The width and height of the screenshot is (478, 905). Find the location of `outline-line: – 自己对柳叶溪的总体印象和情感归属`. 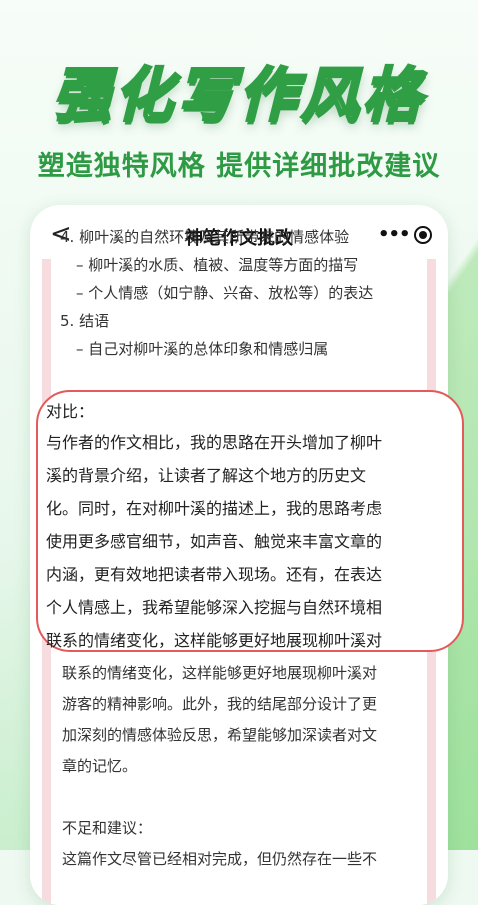

outline-line: – 自己对柳叶溪的总体印象和情感归属 is located at coordinates (202, 349).